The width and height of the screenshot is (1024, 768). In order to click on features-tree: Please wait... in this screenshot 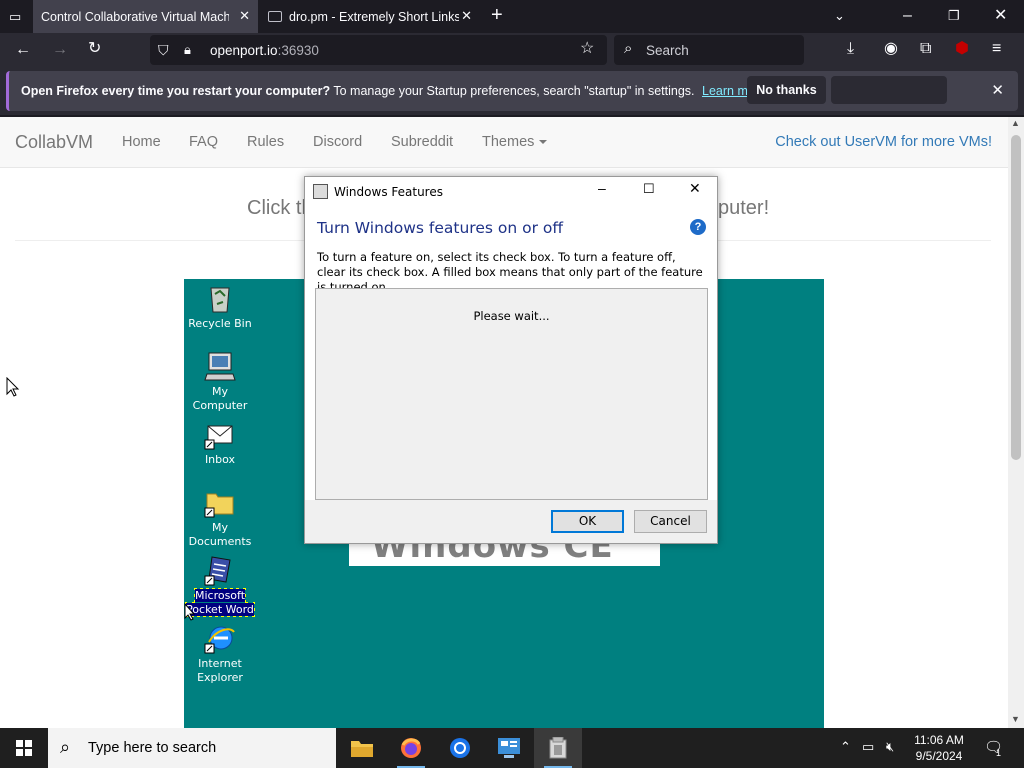, I will do `click(511, 394)`.